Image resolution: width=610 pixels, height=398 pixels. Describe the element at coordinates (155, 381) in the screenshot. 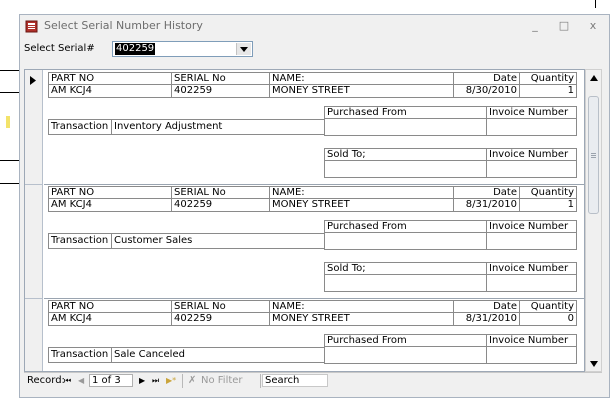

I see `last-record-button: ⏭` at that location.